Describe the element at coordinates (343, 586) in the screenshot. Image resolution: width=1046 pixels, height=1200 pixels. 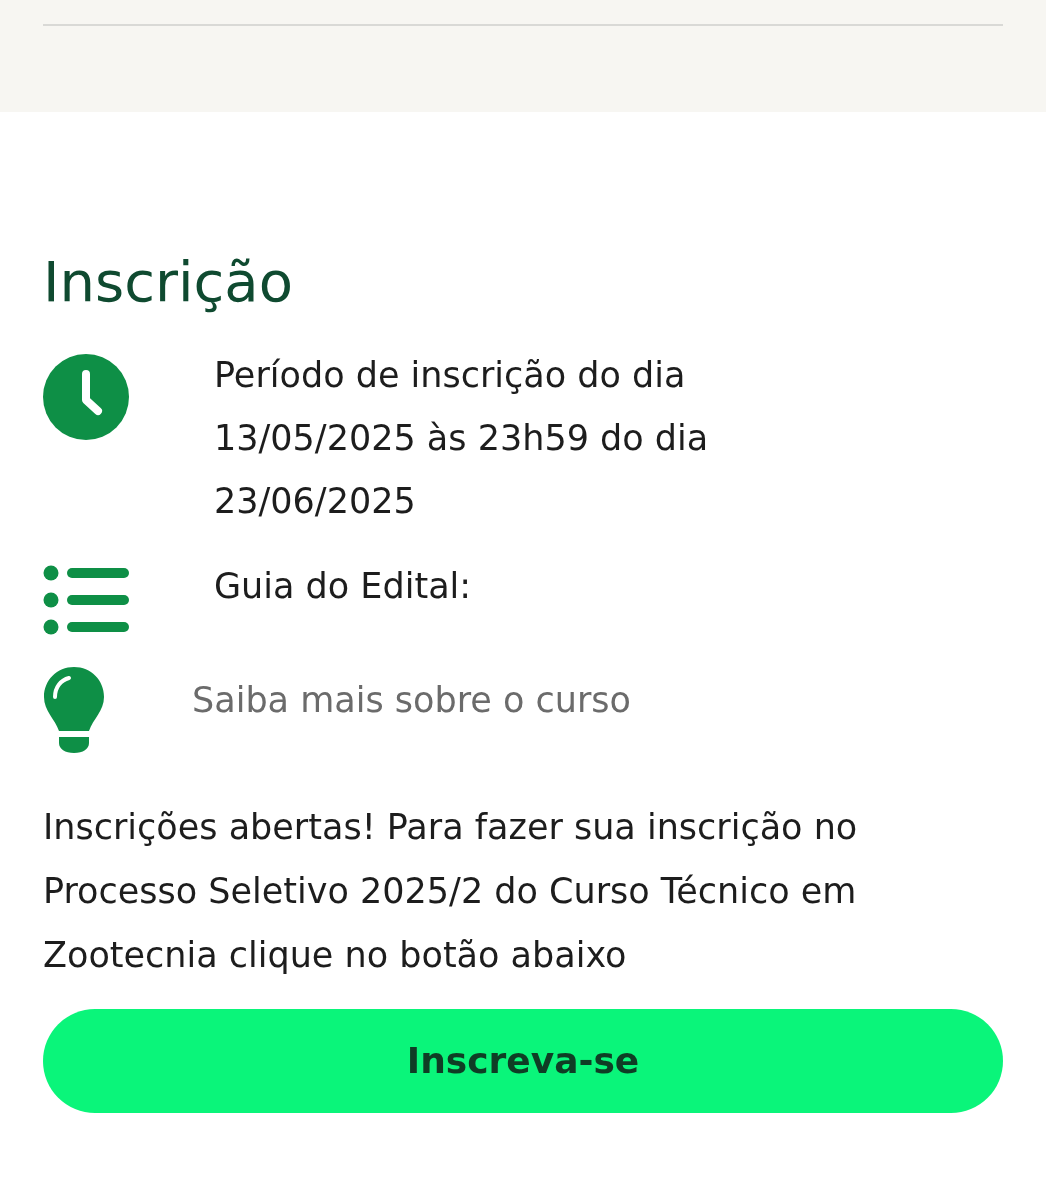
I see `info-text: Guia do Edital:` at that location.